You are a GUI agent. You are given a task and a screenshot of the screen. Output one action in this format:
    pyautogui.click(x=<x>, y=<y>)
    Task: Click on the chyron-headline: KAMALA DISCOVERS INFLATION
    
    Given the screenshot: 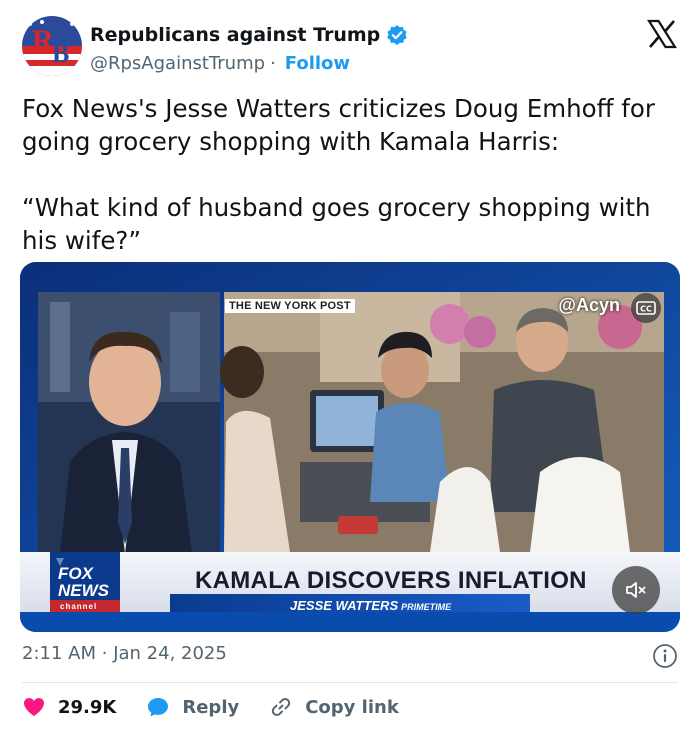 What is the action you would take?
    pyautogui.click(x=391, y=580)
    